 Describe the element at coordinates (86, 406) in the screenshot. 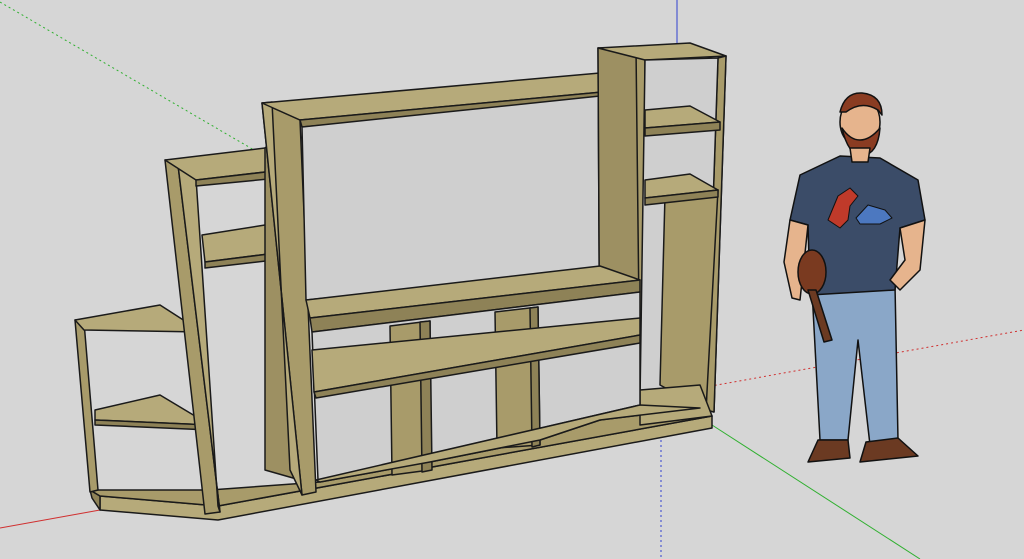

I see `left-corner-post` at that location.